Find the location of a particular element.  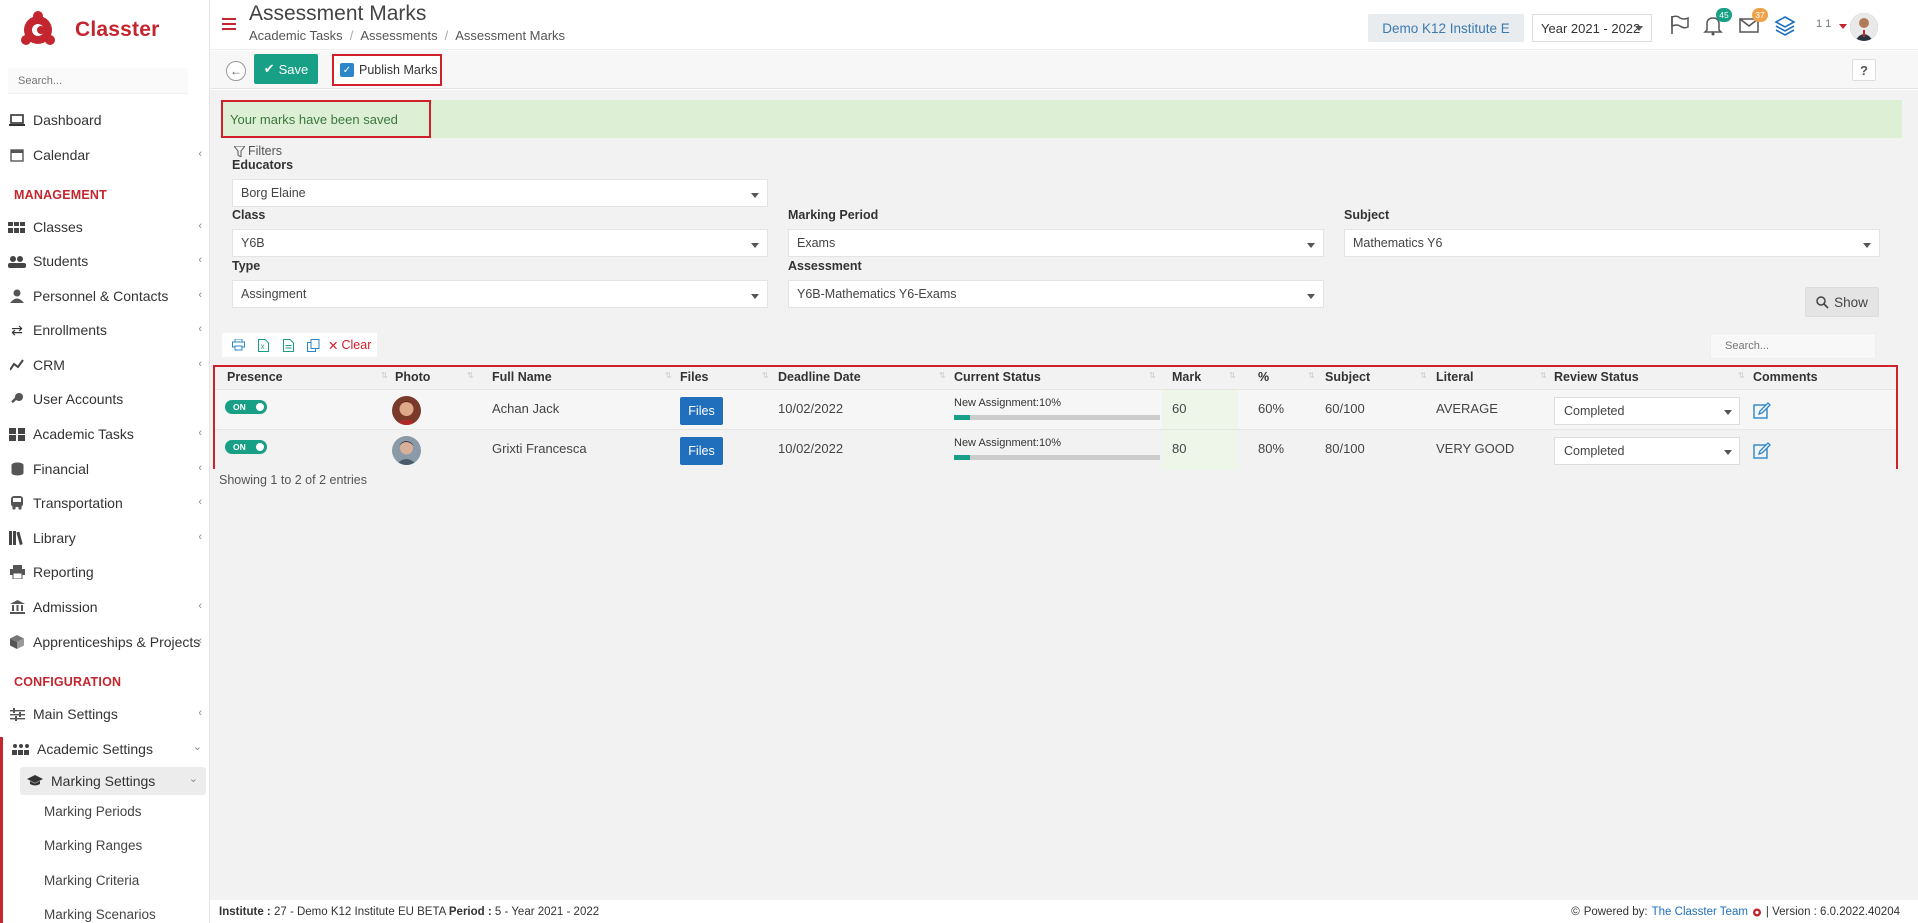

logo: Classter is located at coordinates (89, 30).